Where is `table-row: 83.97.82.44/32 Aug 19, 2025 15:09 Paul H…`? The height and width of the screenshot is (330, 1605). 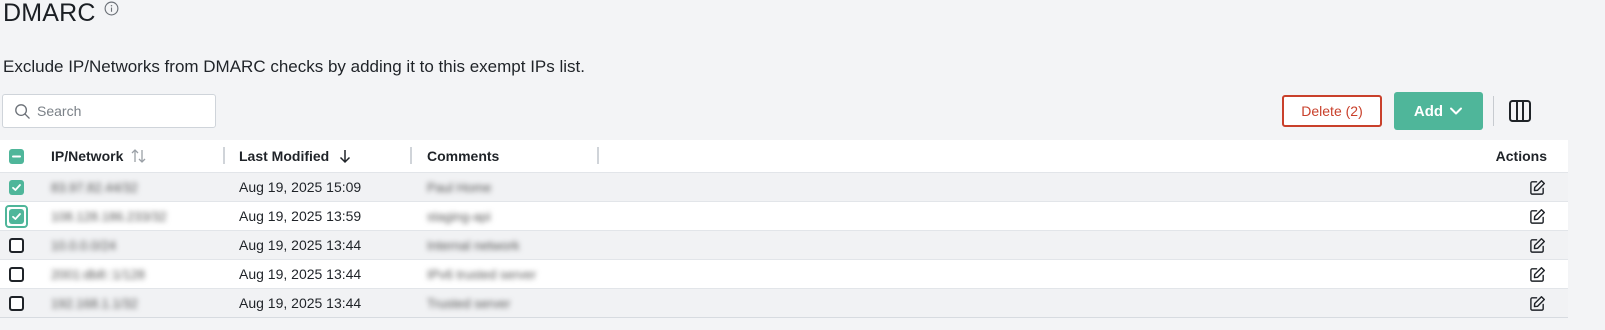
table-row: 83.97.82.44/32 Aug 19, 2025 15:09 Paul H… is located at coordinates (784, 186).